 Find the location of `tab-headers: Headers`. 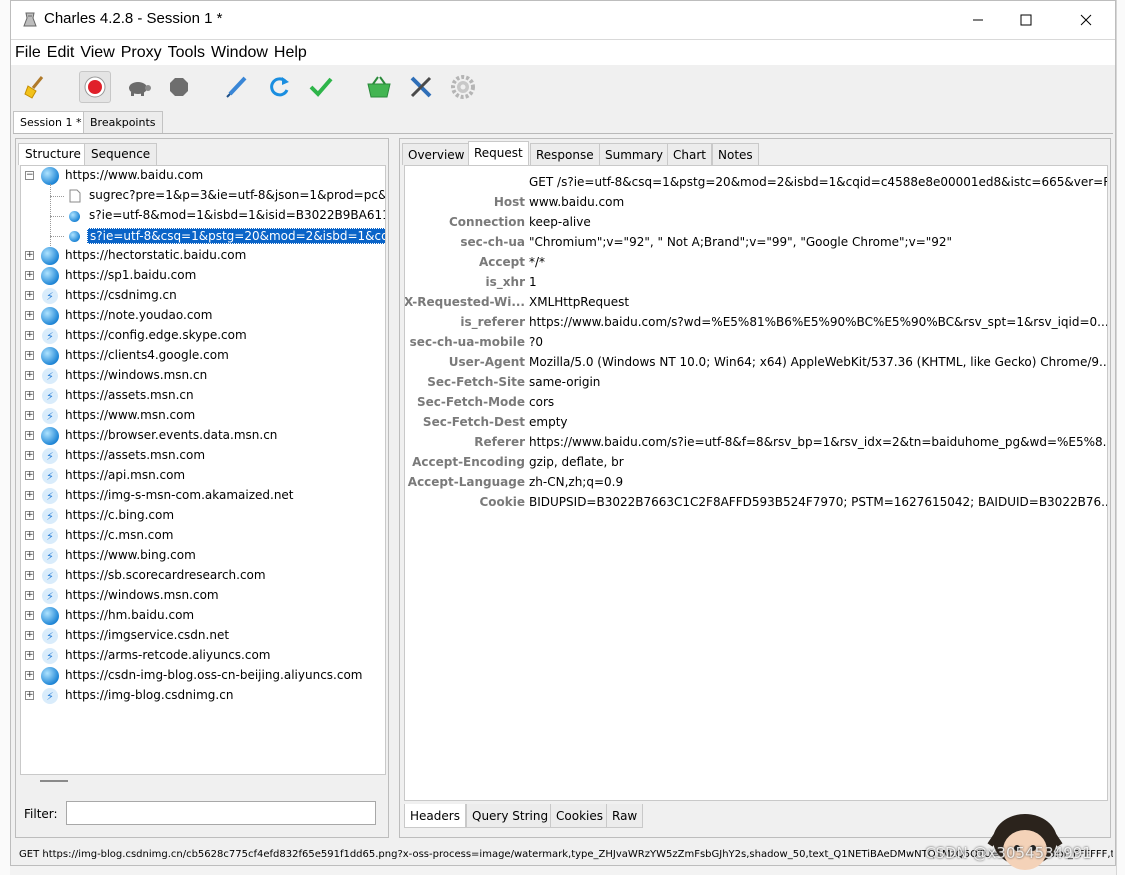

tab-headers: Headers is located at coordinates (435, 816).